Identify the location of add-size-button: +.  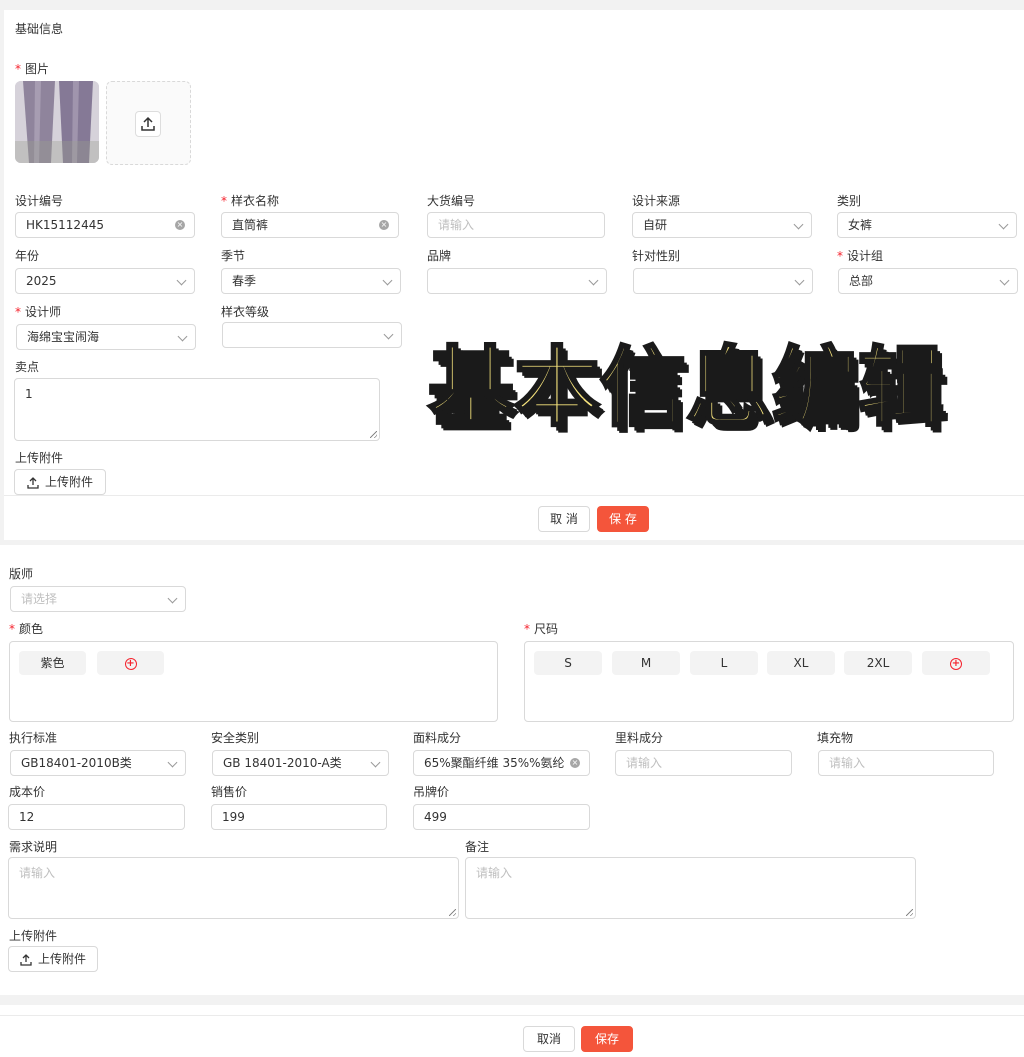
(956, 663).